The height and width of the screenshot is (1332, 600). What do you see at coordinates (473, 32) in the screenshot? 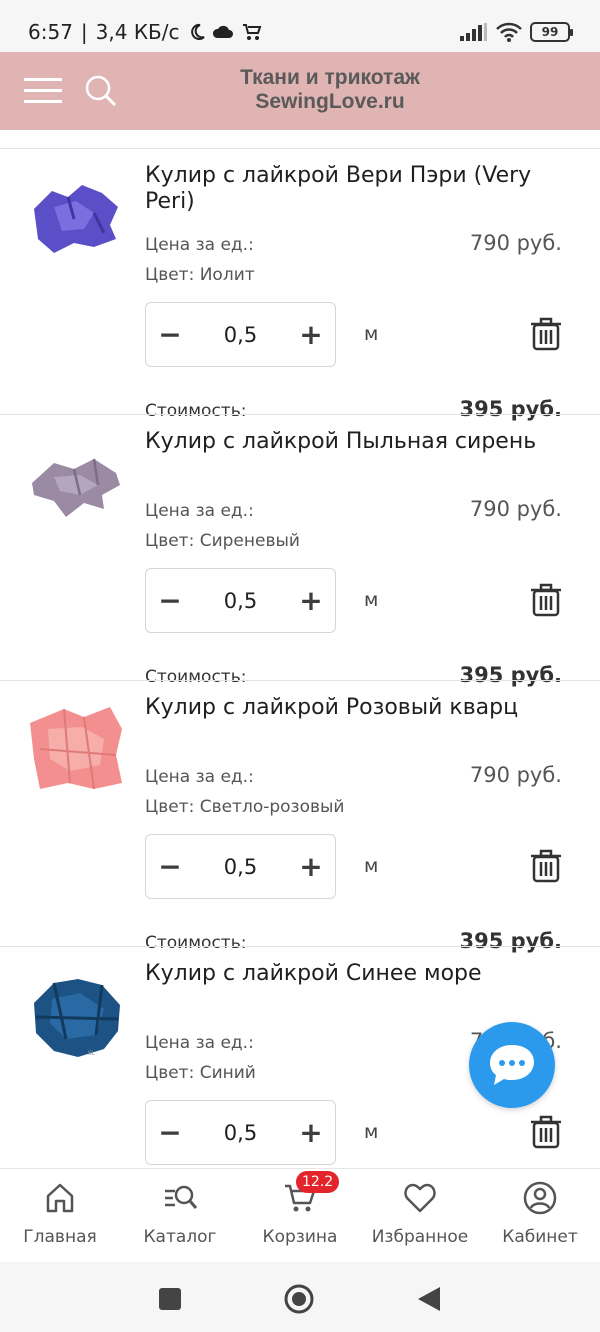
I see `signal-icon` at bounding box center [473, 32].